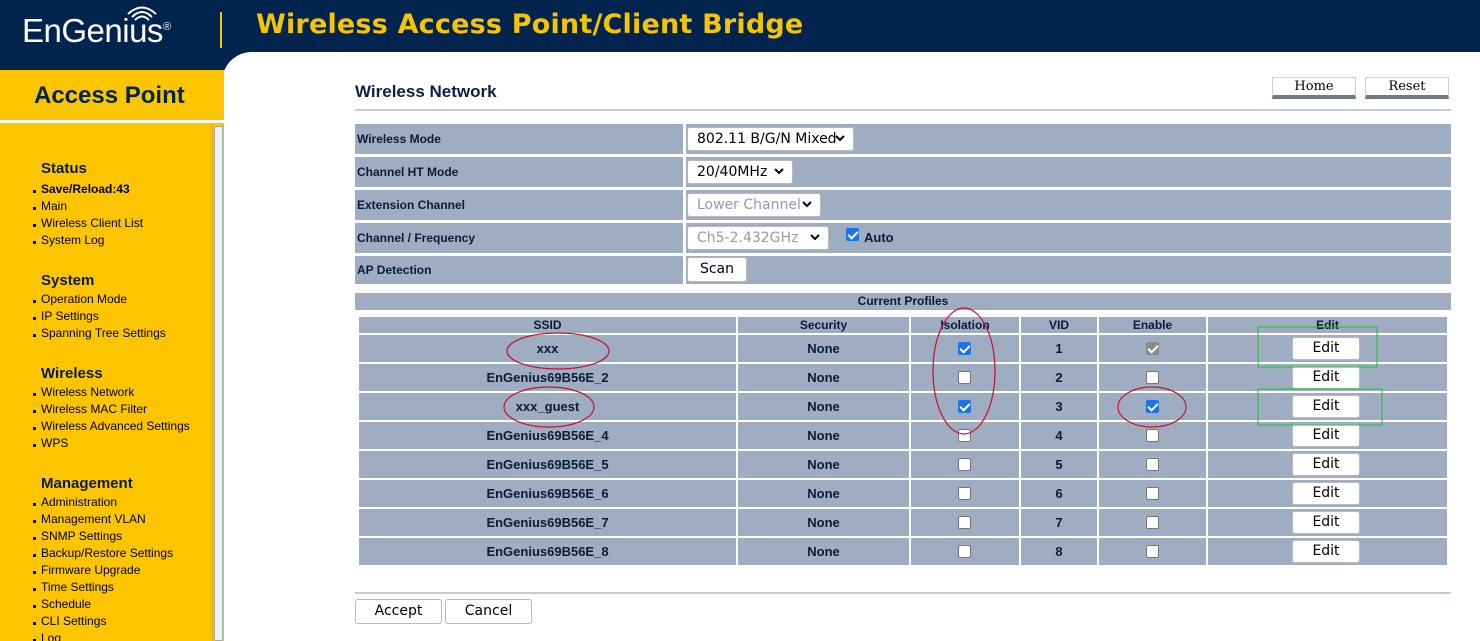 The height and width of the screenshot is (641, 1480). Describe the element at coordinates (1059, 348) in the screenshot. I see `profile-cell-vid: 1` at that location.